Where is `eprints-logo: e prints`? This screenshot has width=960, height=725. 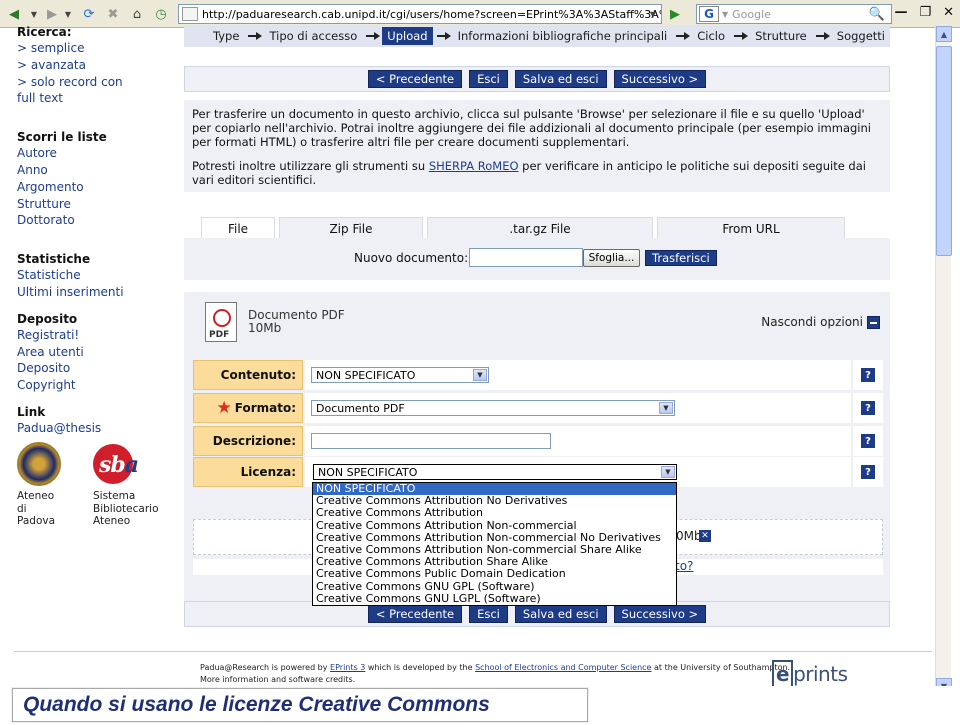 eprints-logo: e prints is located at coordinates (810, 674).